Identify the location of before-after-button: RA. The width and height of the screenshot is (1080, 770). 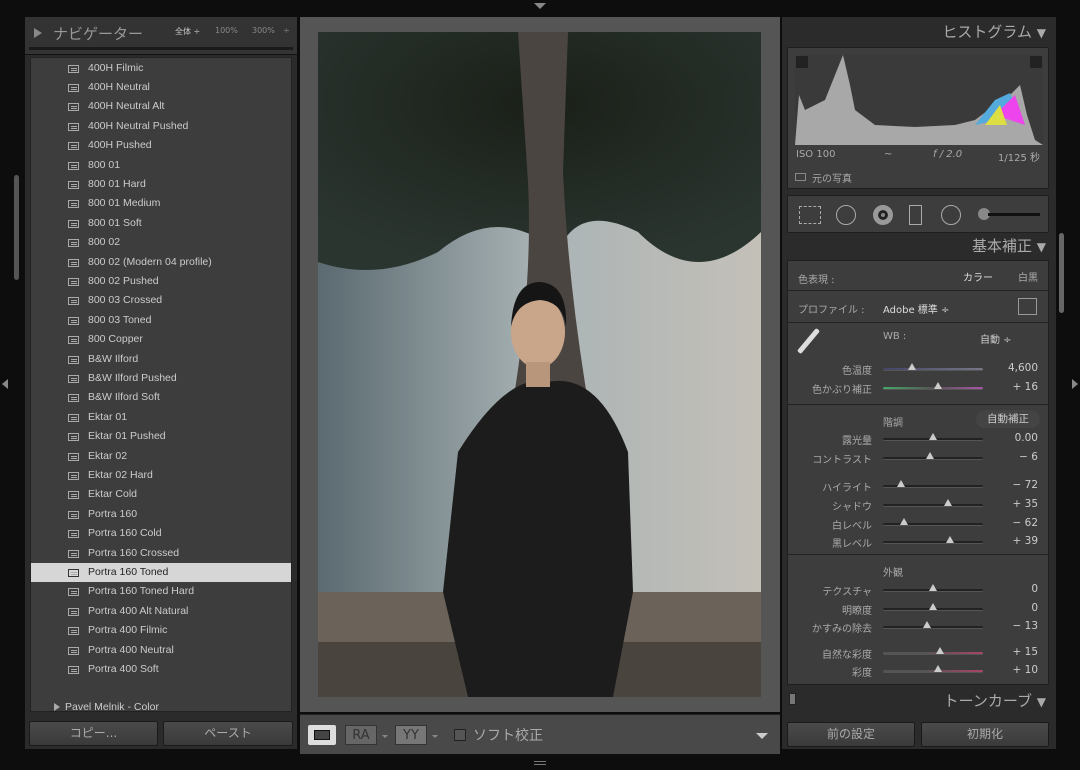
(361, 735).